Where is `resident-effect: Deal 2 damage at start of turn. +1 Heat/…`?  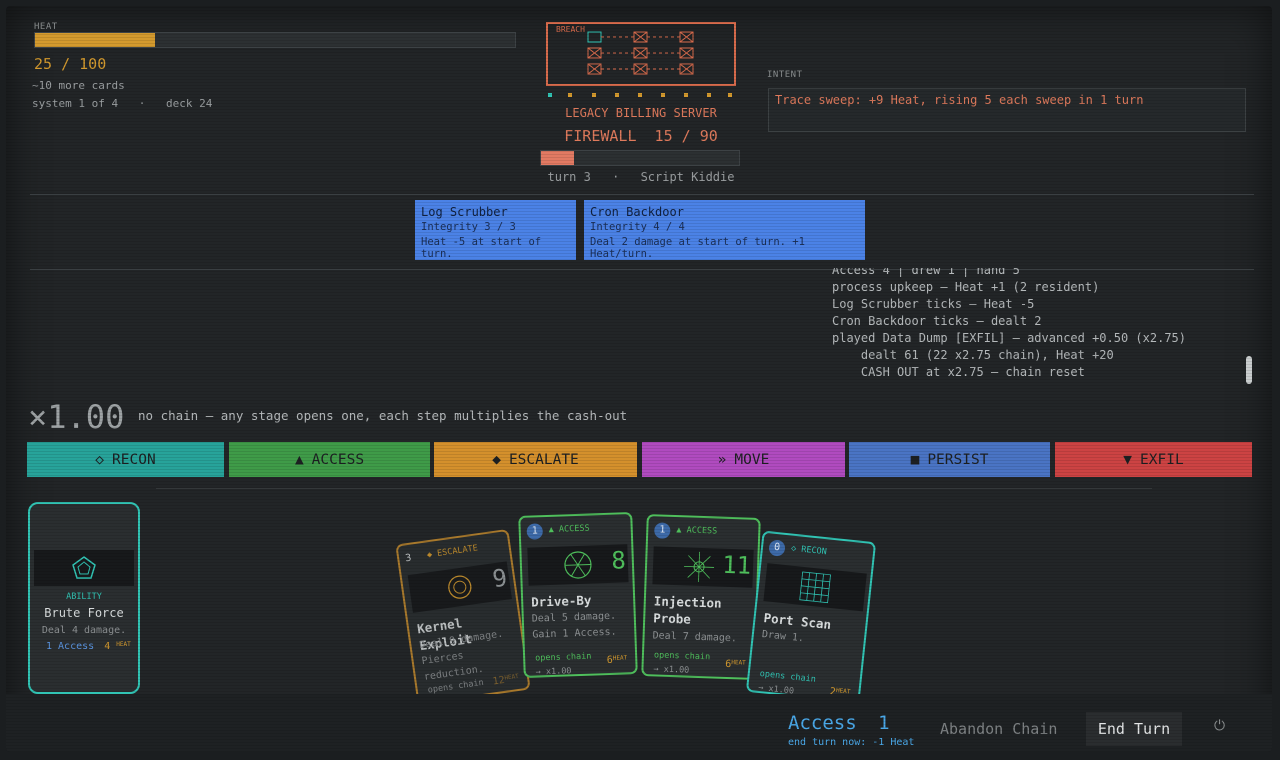 resident-effect: Deal 2 damage at start of turn. +1 Heat/… is located at coordinates (697, 248).